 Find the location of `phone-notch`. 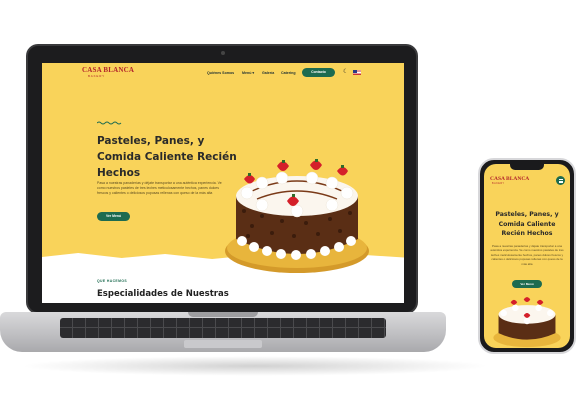

phone-notch is located at coordinates (527, 167).